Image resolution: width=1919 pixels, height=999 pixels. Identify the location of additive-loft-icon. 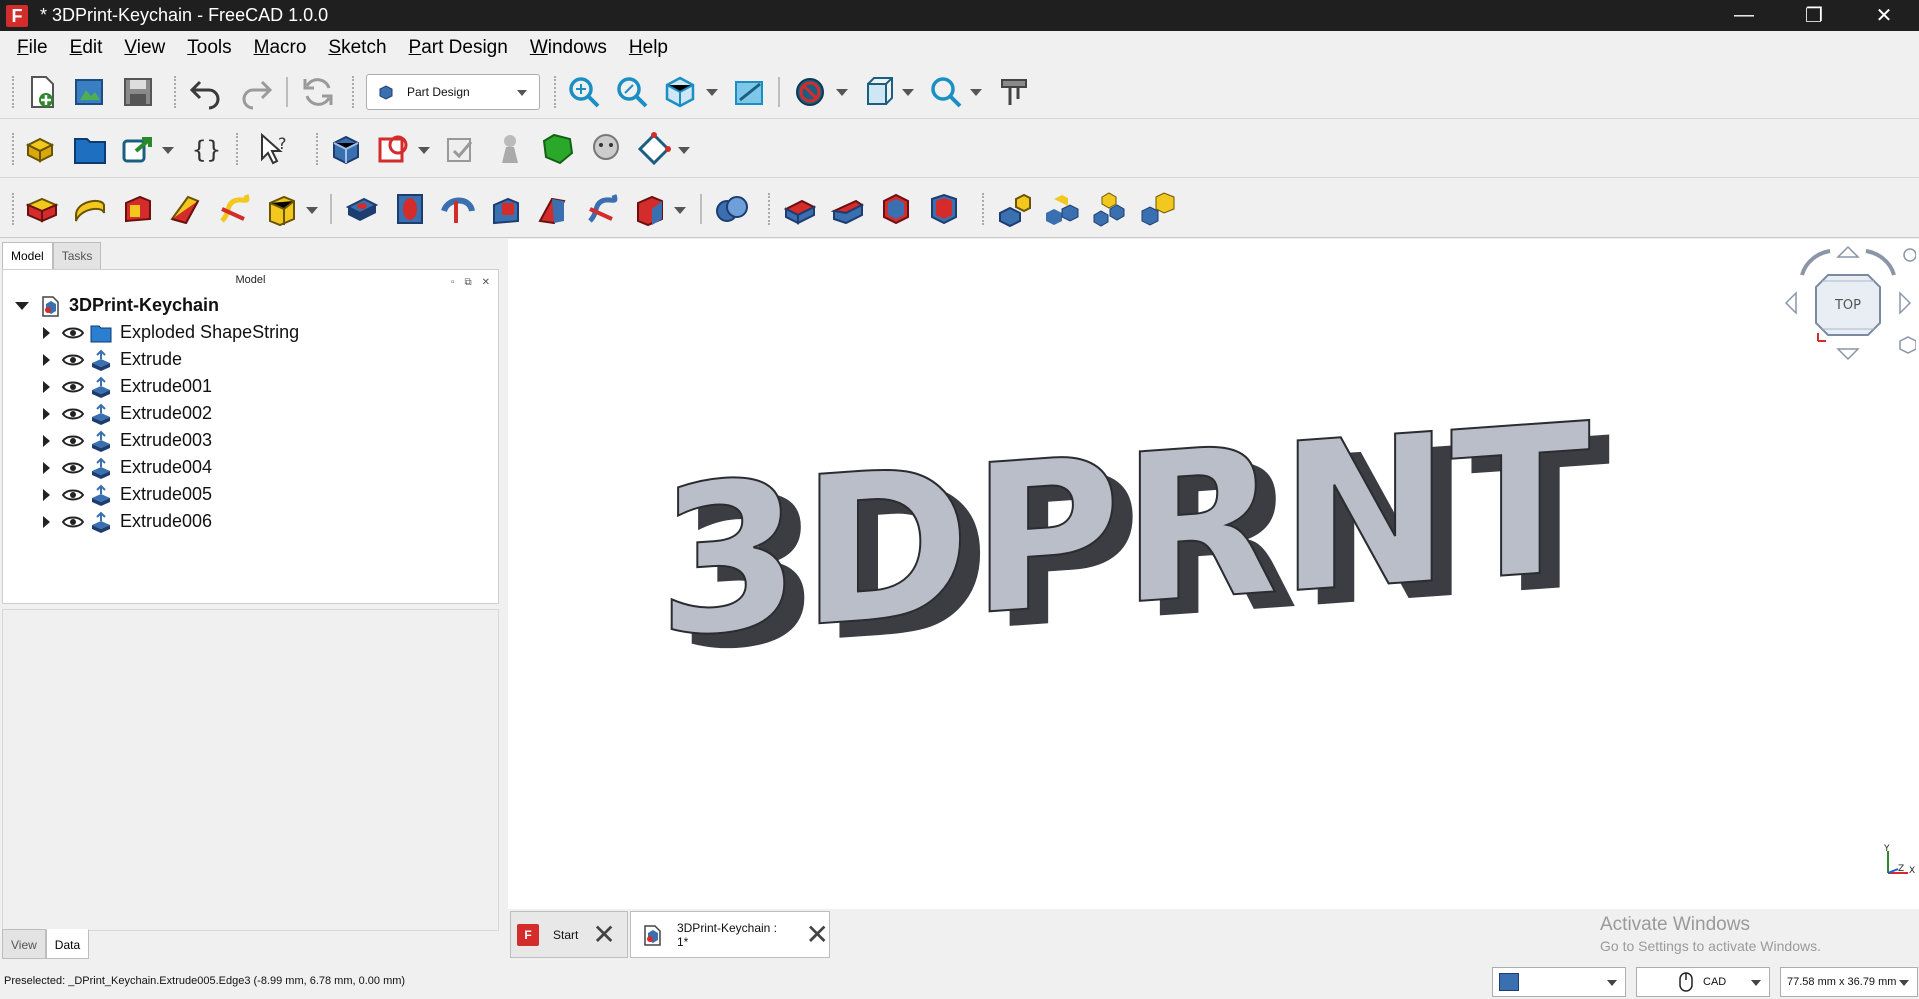
(138, 209).